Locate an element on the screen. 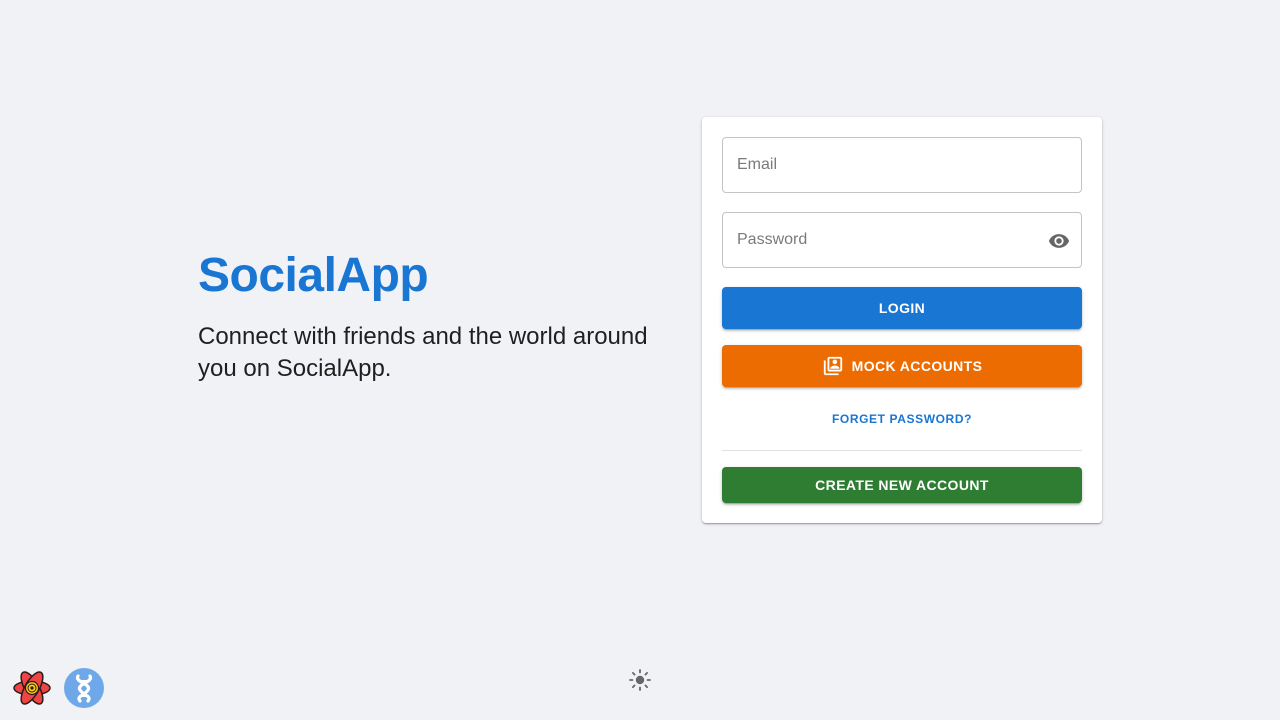  mock-accounts-button: MOCK ACCOUNTS is located at coordinates (902, 366).